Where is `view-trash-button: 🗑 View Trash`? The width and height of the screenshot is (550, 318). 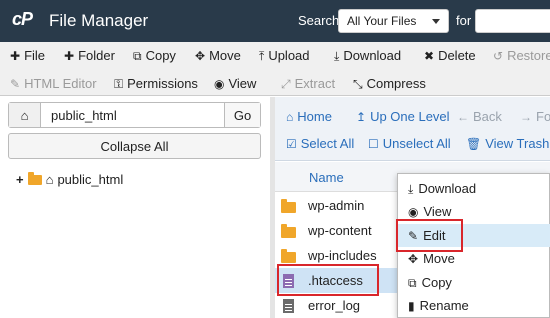
view-trash-button: 🗑 View Trash is located at coordinates (507, 143).